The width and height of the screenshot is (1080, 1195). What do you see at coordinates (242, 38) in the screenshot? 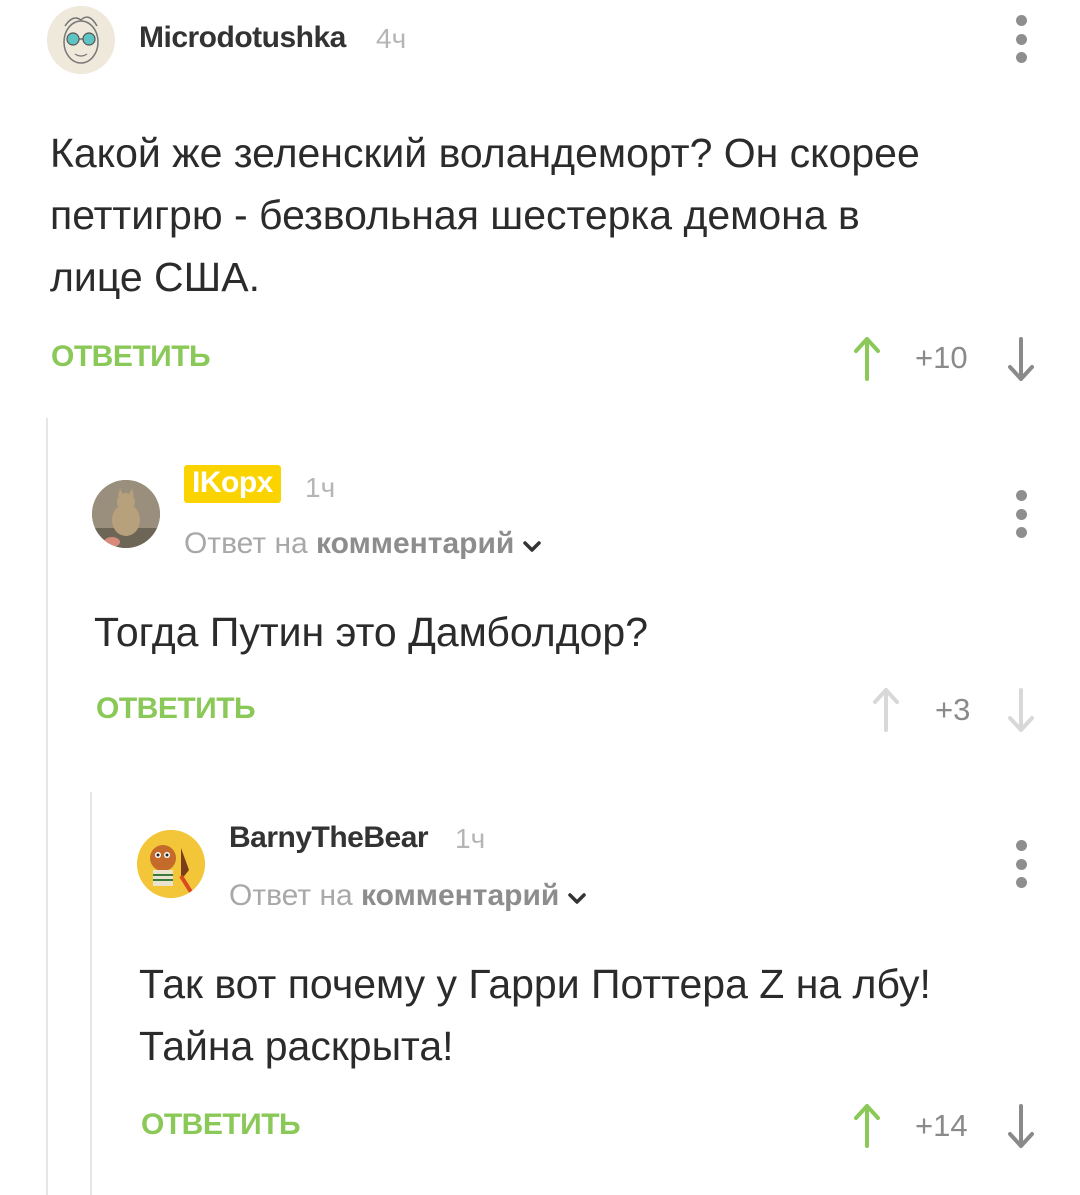
I see `username: Microdotushka` at bounding box center [242, 38].